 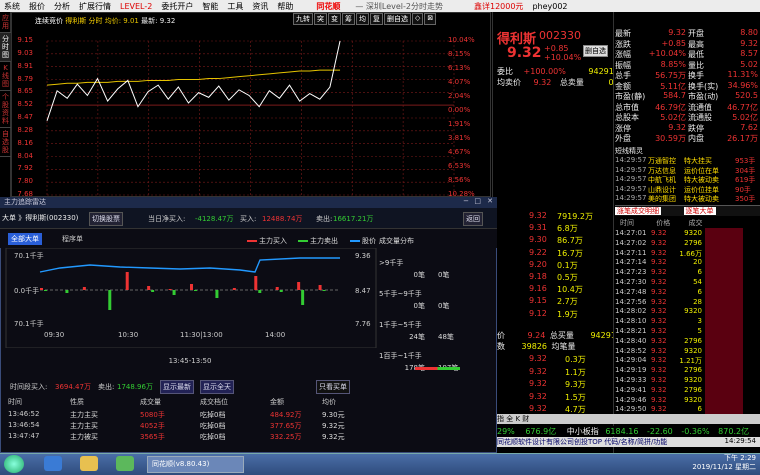 What do you see at coordinates (285, 6) in the screenshot?
I see `menu-item-help: 帮助` at bounding box center [285, 6].